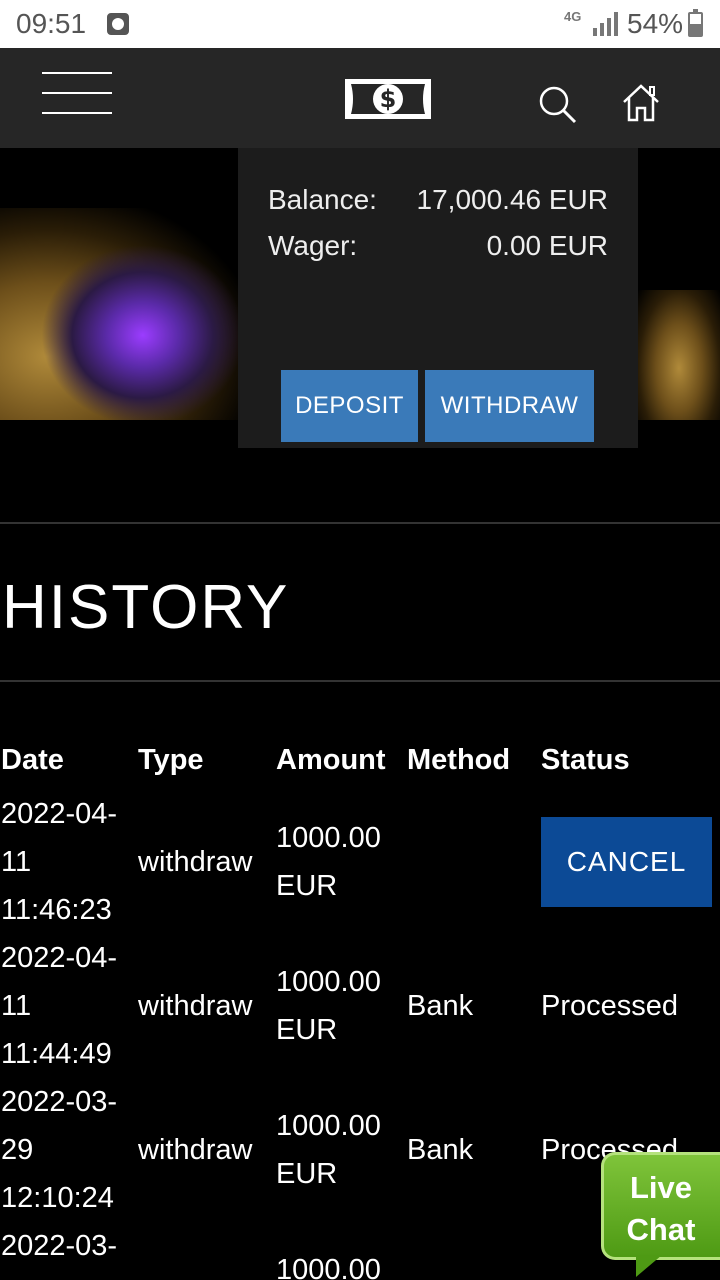 The height and width of the screenshot is (1280, 720). I want to click on search-icon, so click(557, 104).